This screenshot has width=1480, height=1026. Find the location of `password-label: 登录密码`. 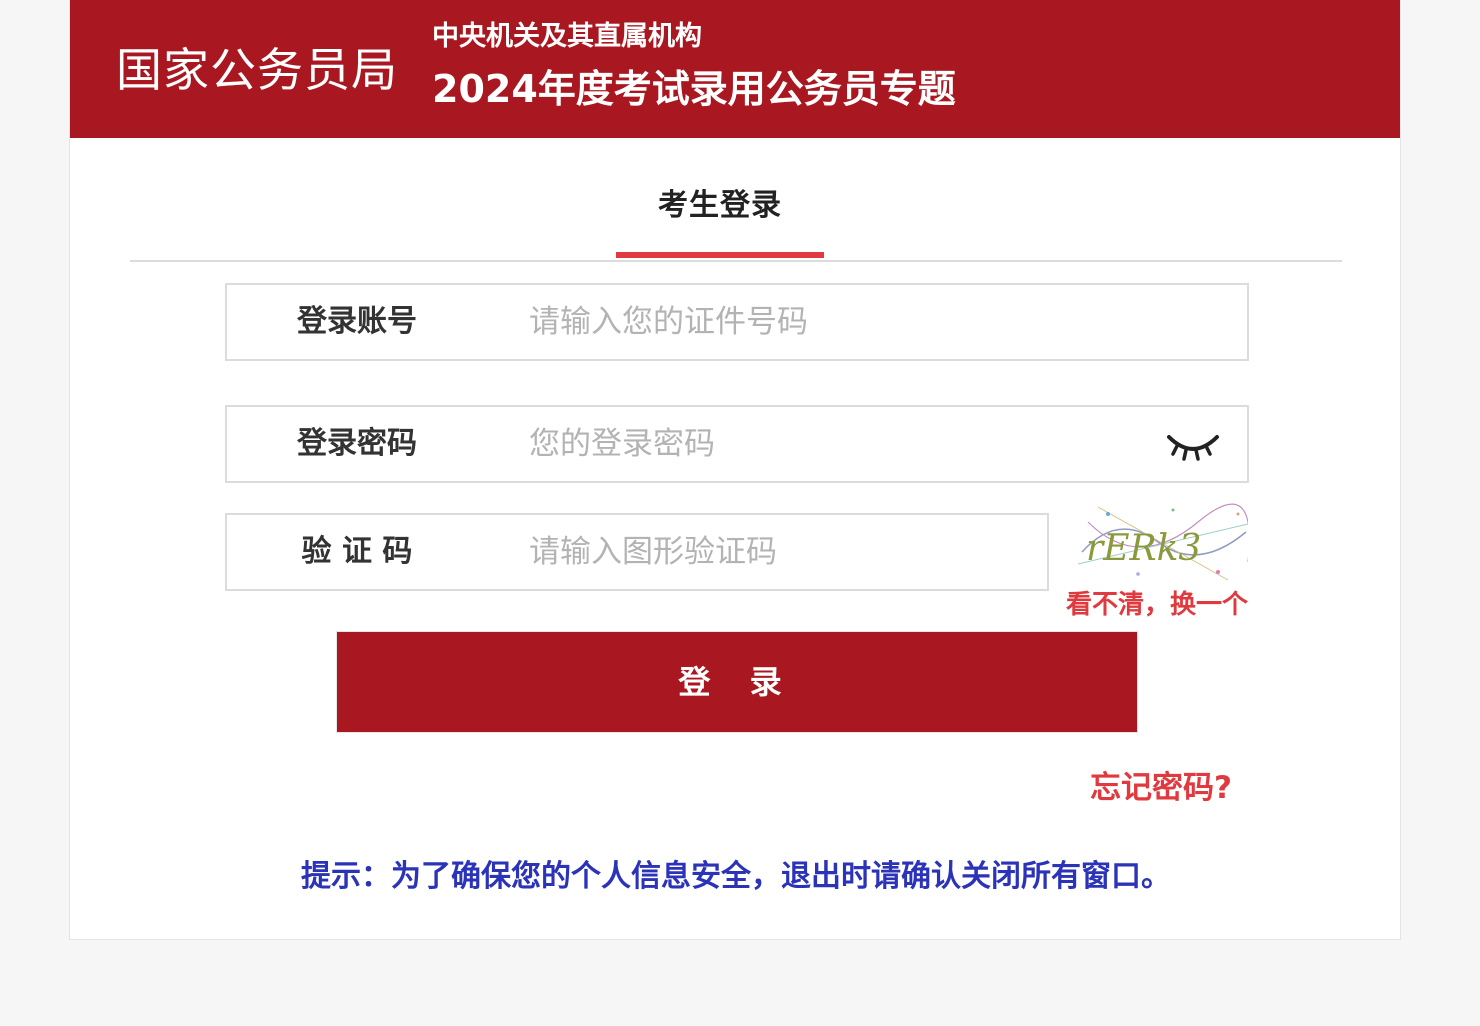

password-label: 登录密码 is located at coordinates (357, 443).